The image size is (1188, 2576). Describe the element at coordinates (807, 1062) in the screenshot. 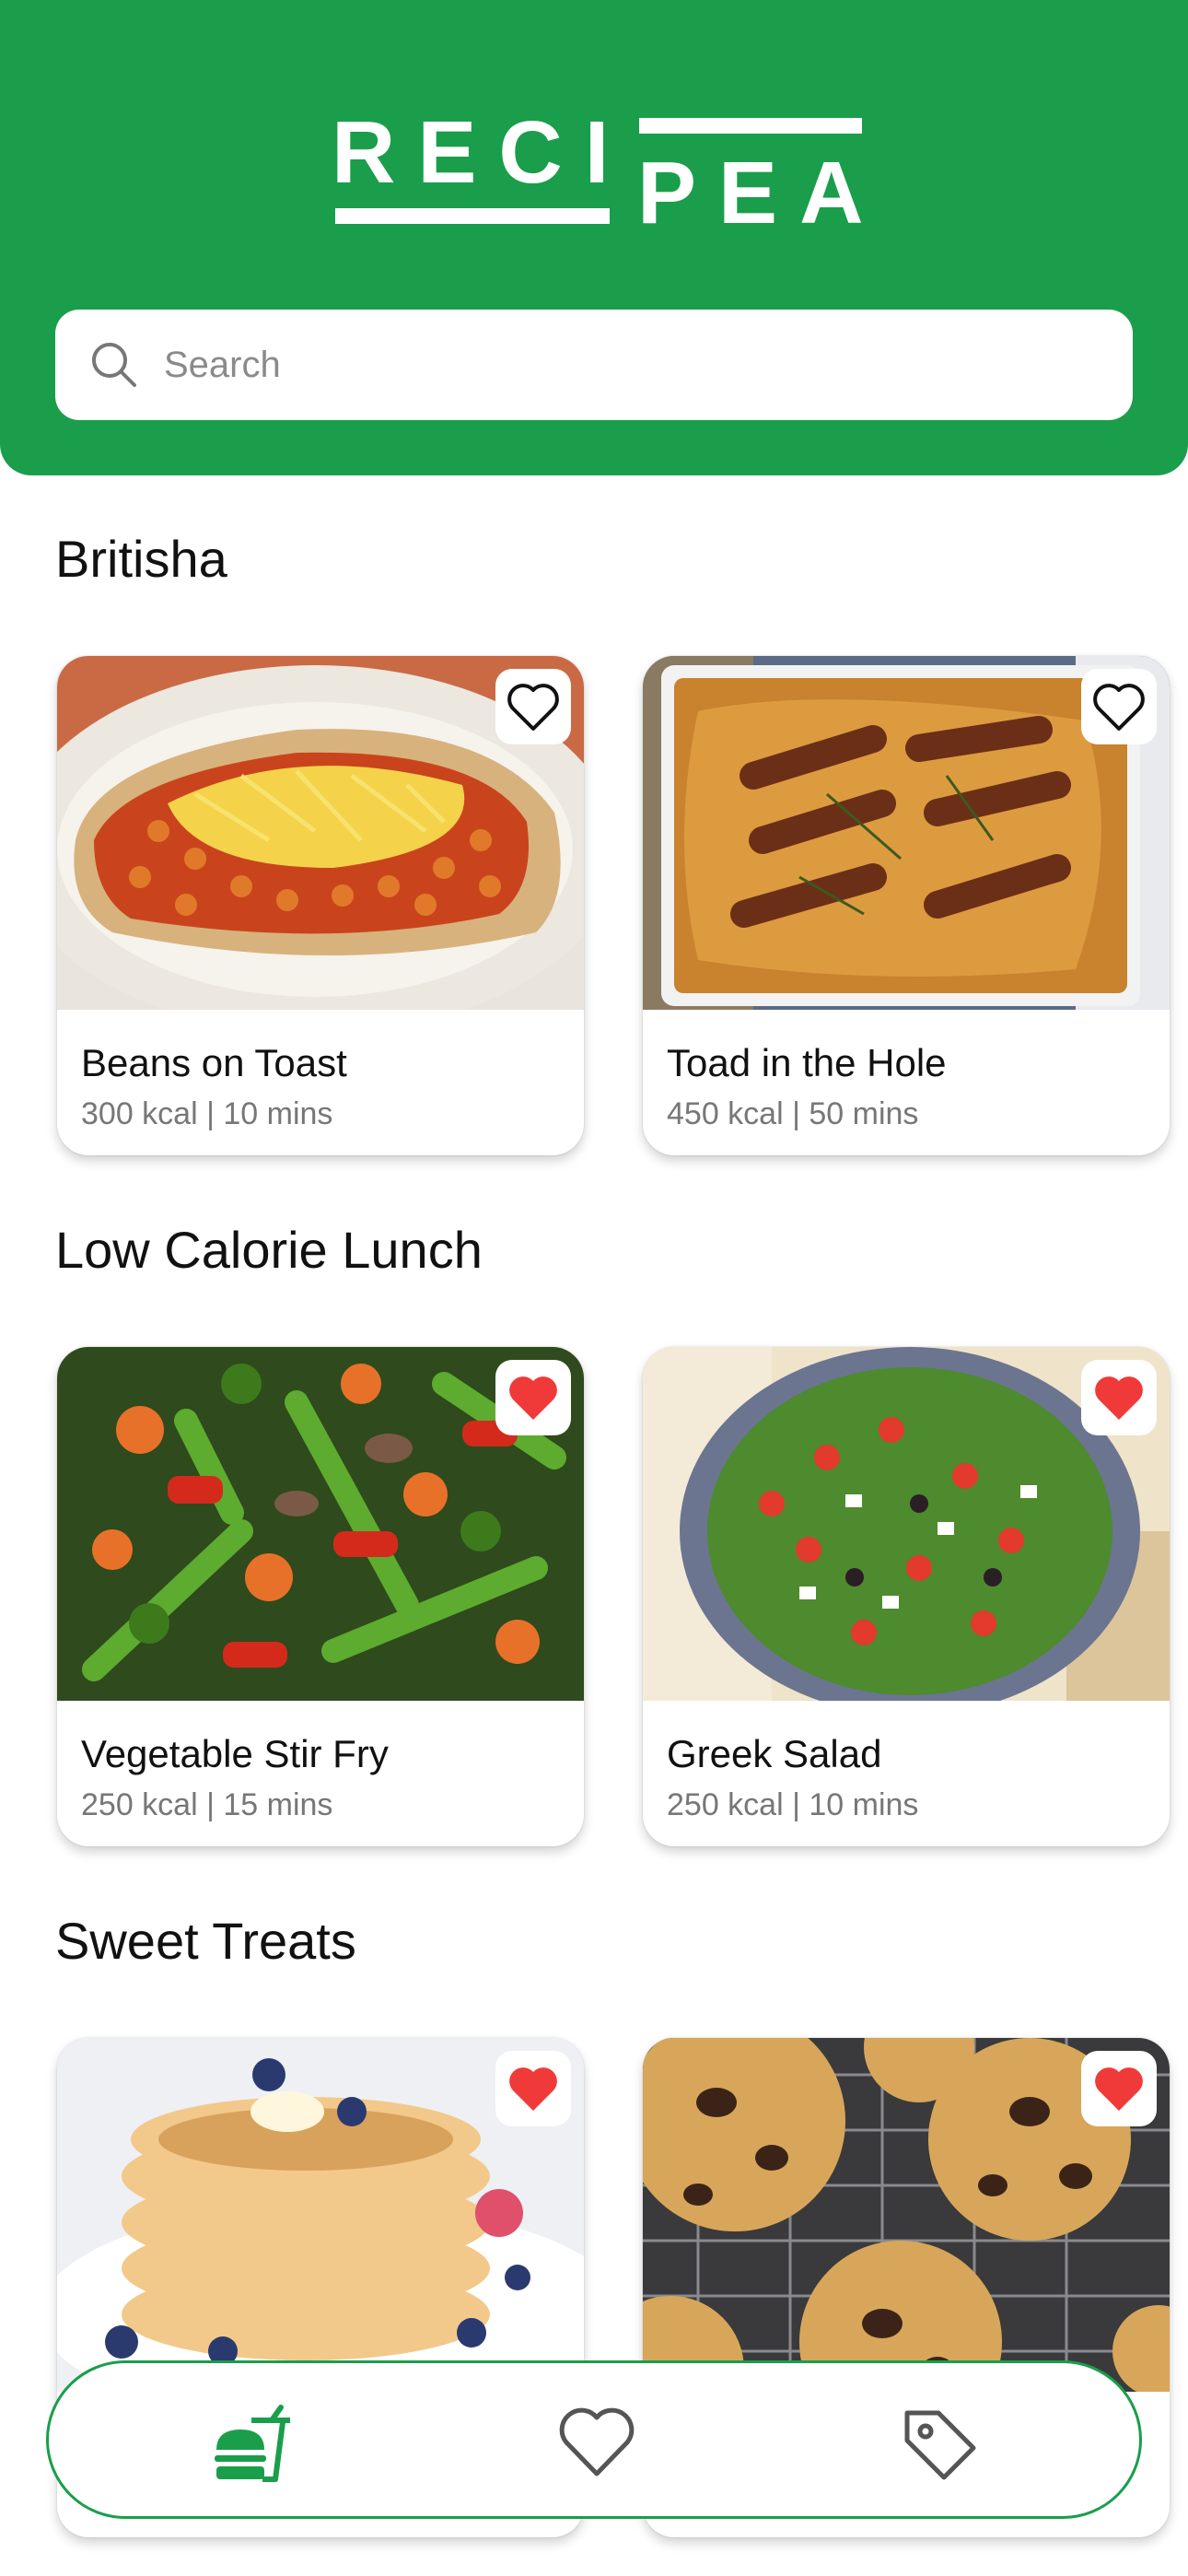

I see `recipe-name: Toad in the Hole` at that location.